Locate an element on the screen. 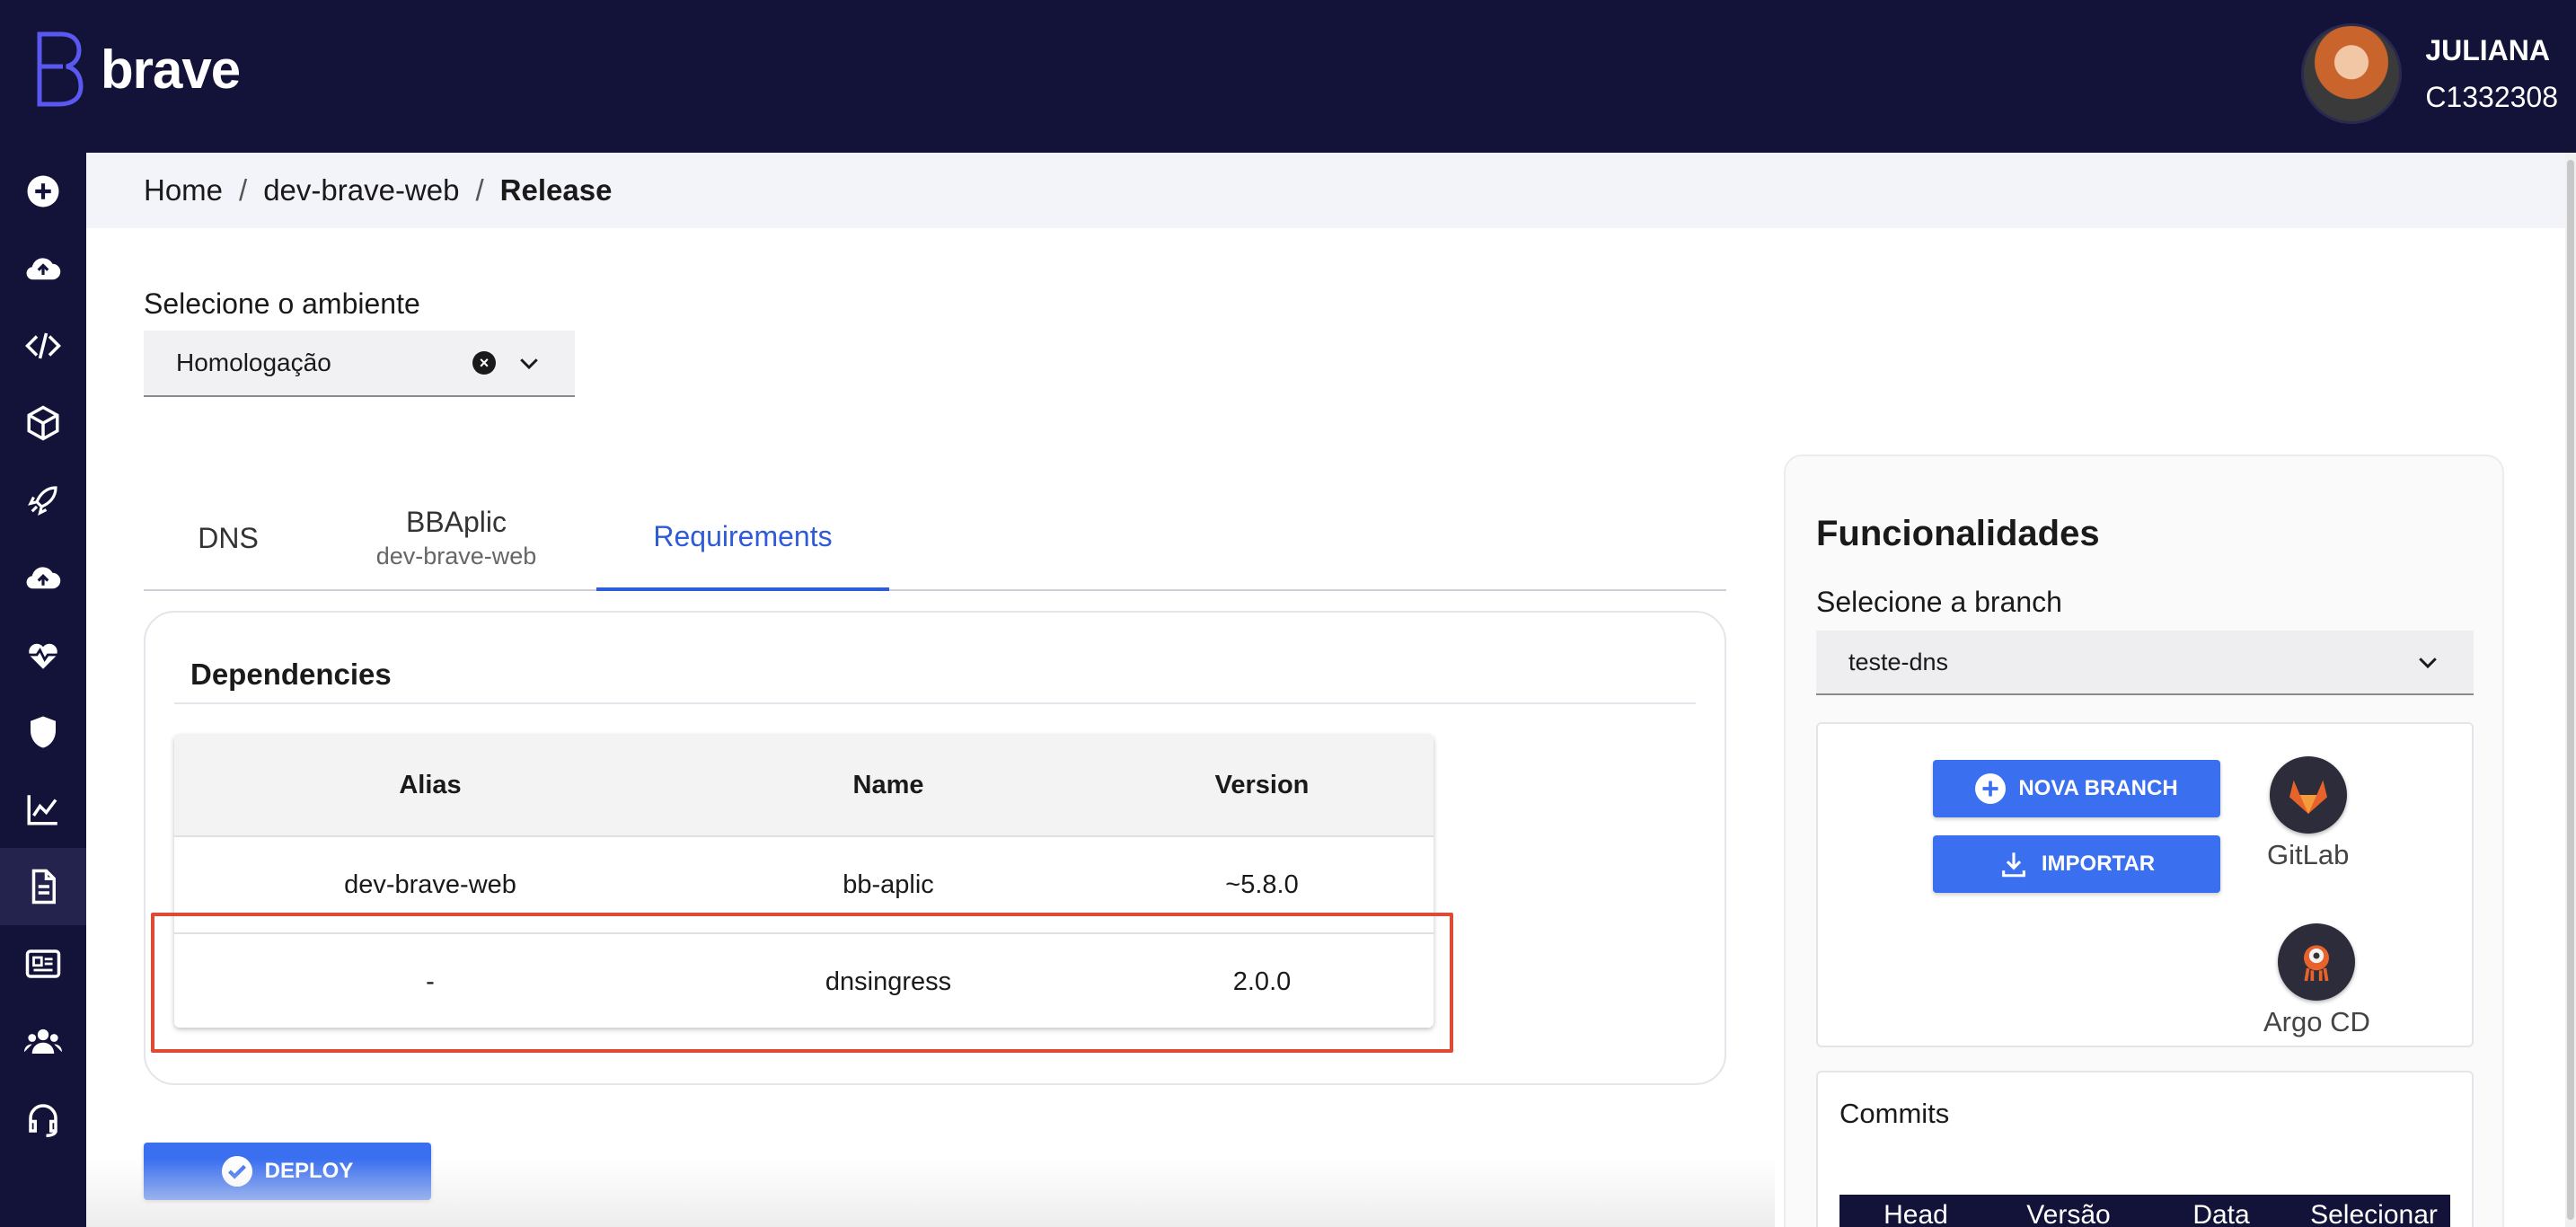 Image resolution: width=2576 pixels, height=1227 pixels. sidebar-item-health is located at coordinates (43, 654).